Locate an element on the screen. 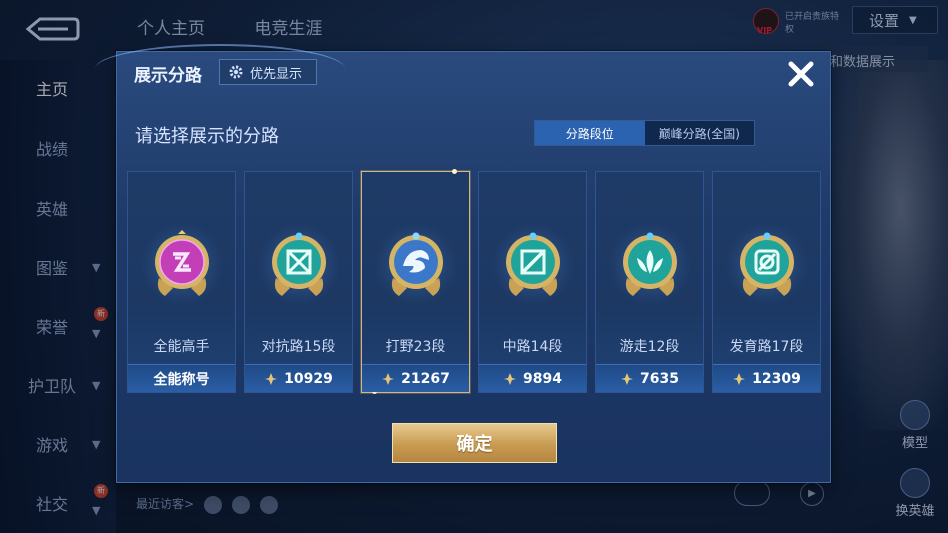 Image resolution: width=948 pixels, height=533 pixels. lane-name: 中路14段 is located at coordinates (532, 347).